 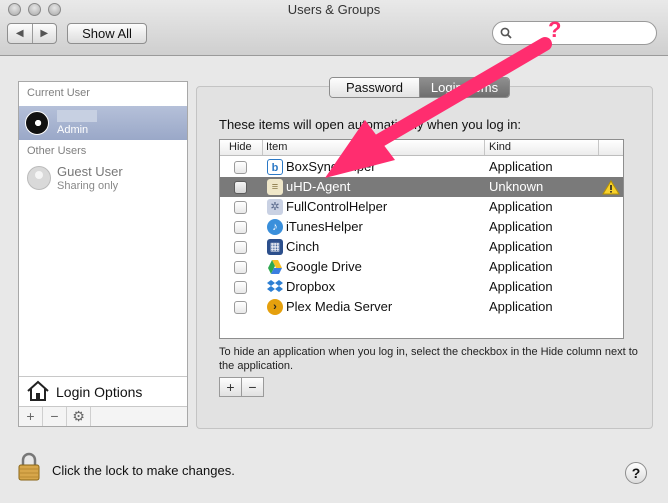 What do you see at coordinates (421, 207) in the screenshot?
I see `table-row: ✲ FullControlHelper Application` at bounding box center [421, 207].